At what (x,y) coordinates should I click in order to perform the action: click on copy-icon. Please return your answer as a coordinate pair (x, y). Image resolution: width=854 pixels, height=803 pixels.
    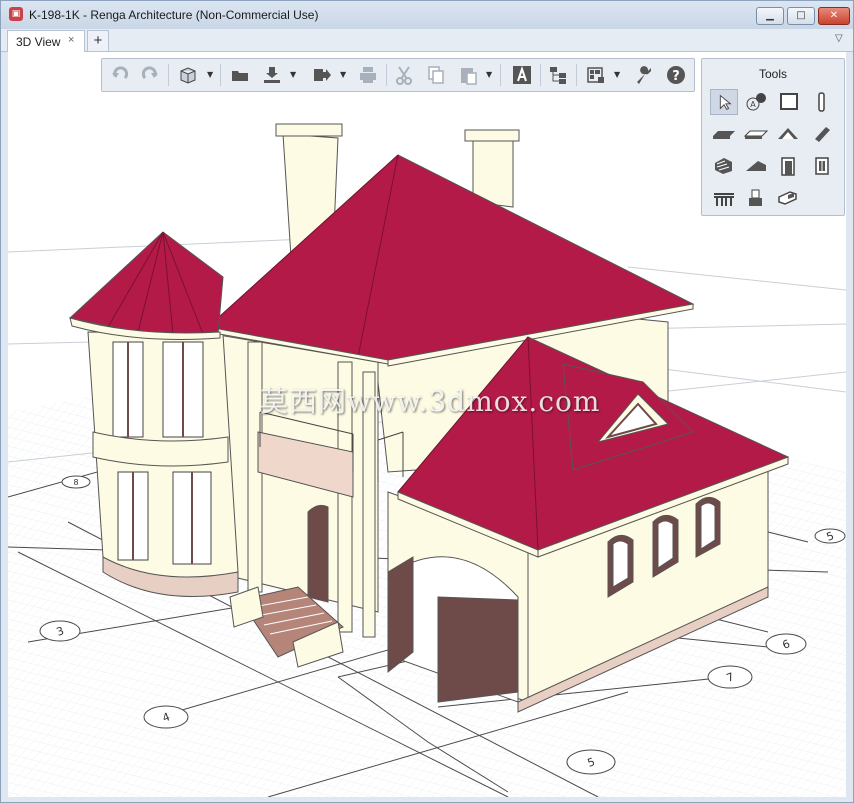
    Looking at the image, I should click on (436, 75).